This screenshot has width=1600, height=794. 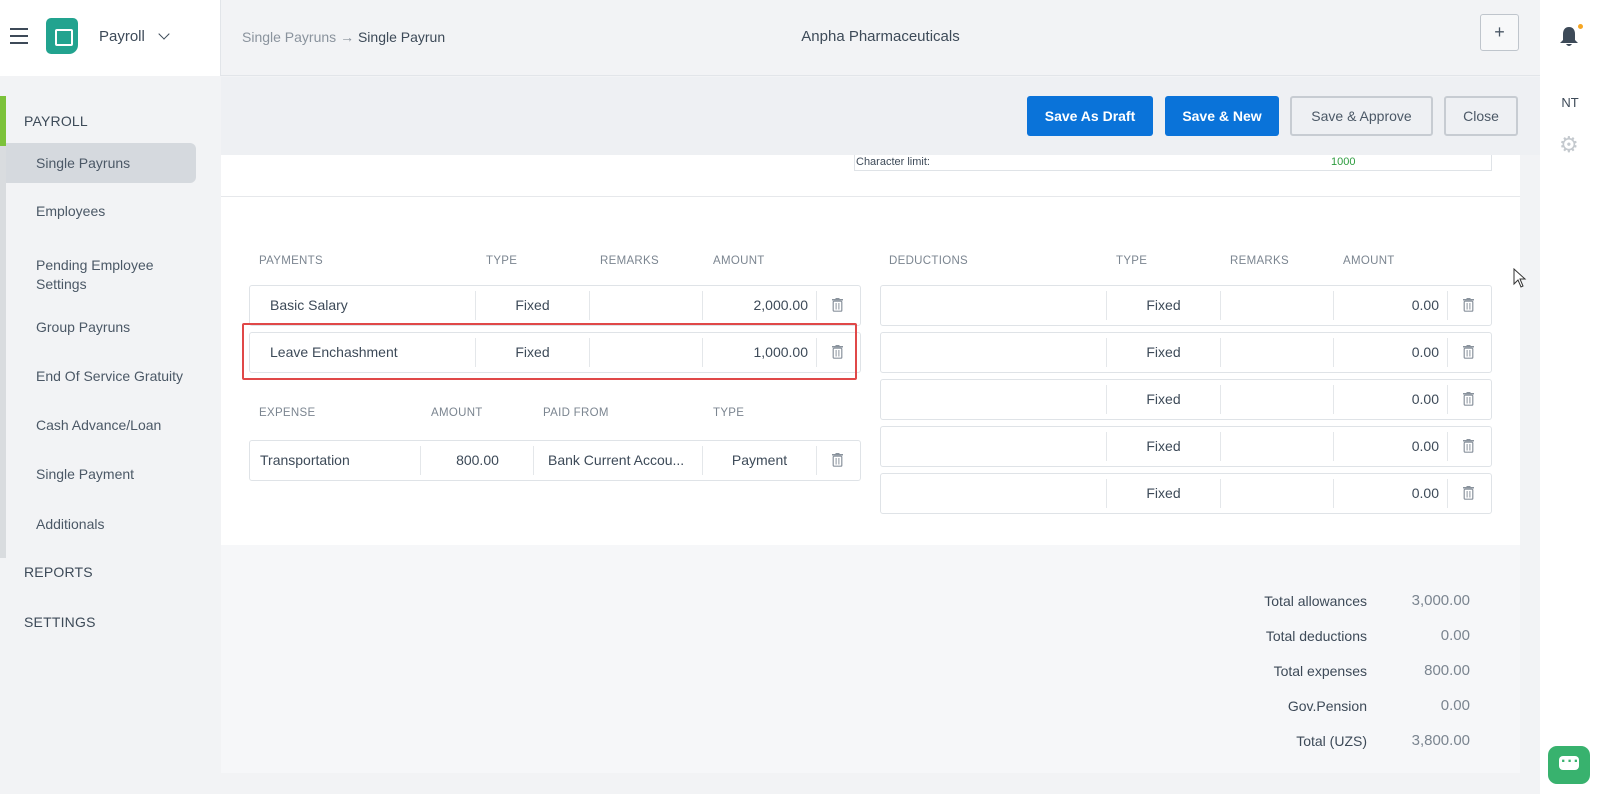 I want to click on deductions-type-header: TYPE, so click(x=1132, y=261).